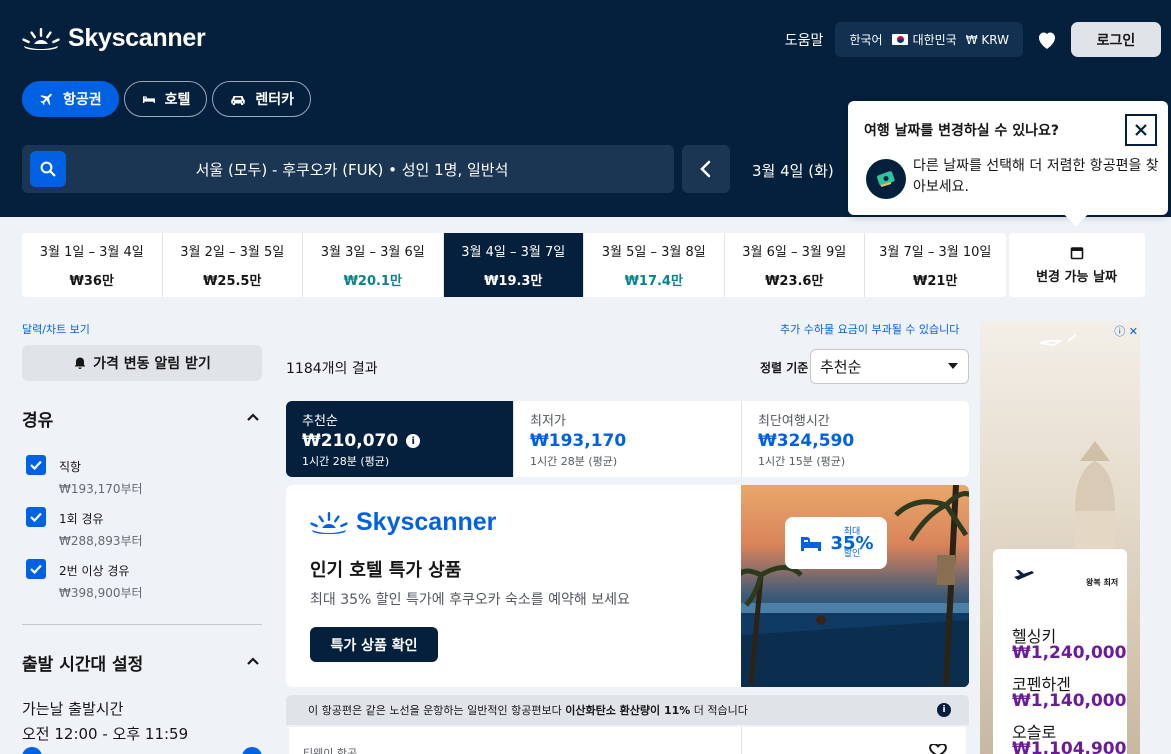 Image resolution: width=1171 pixels, height=754 pixels. I want to click on price-alert-label: 가격 변동 알림 받기, so click(152, 364).